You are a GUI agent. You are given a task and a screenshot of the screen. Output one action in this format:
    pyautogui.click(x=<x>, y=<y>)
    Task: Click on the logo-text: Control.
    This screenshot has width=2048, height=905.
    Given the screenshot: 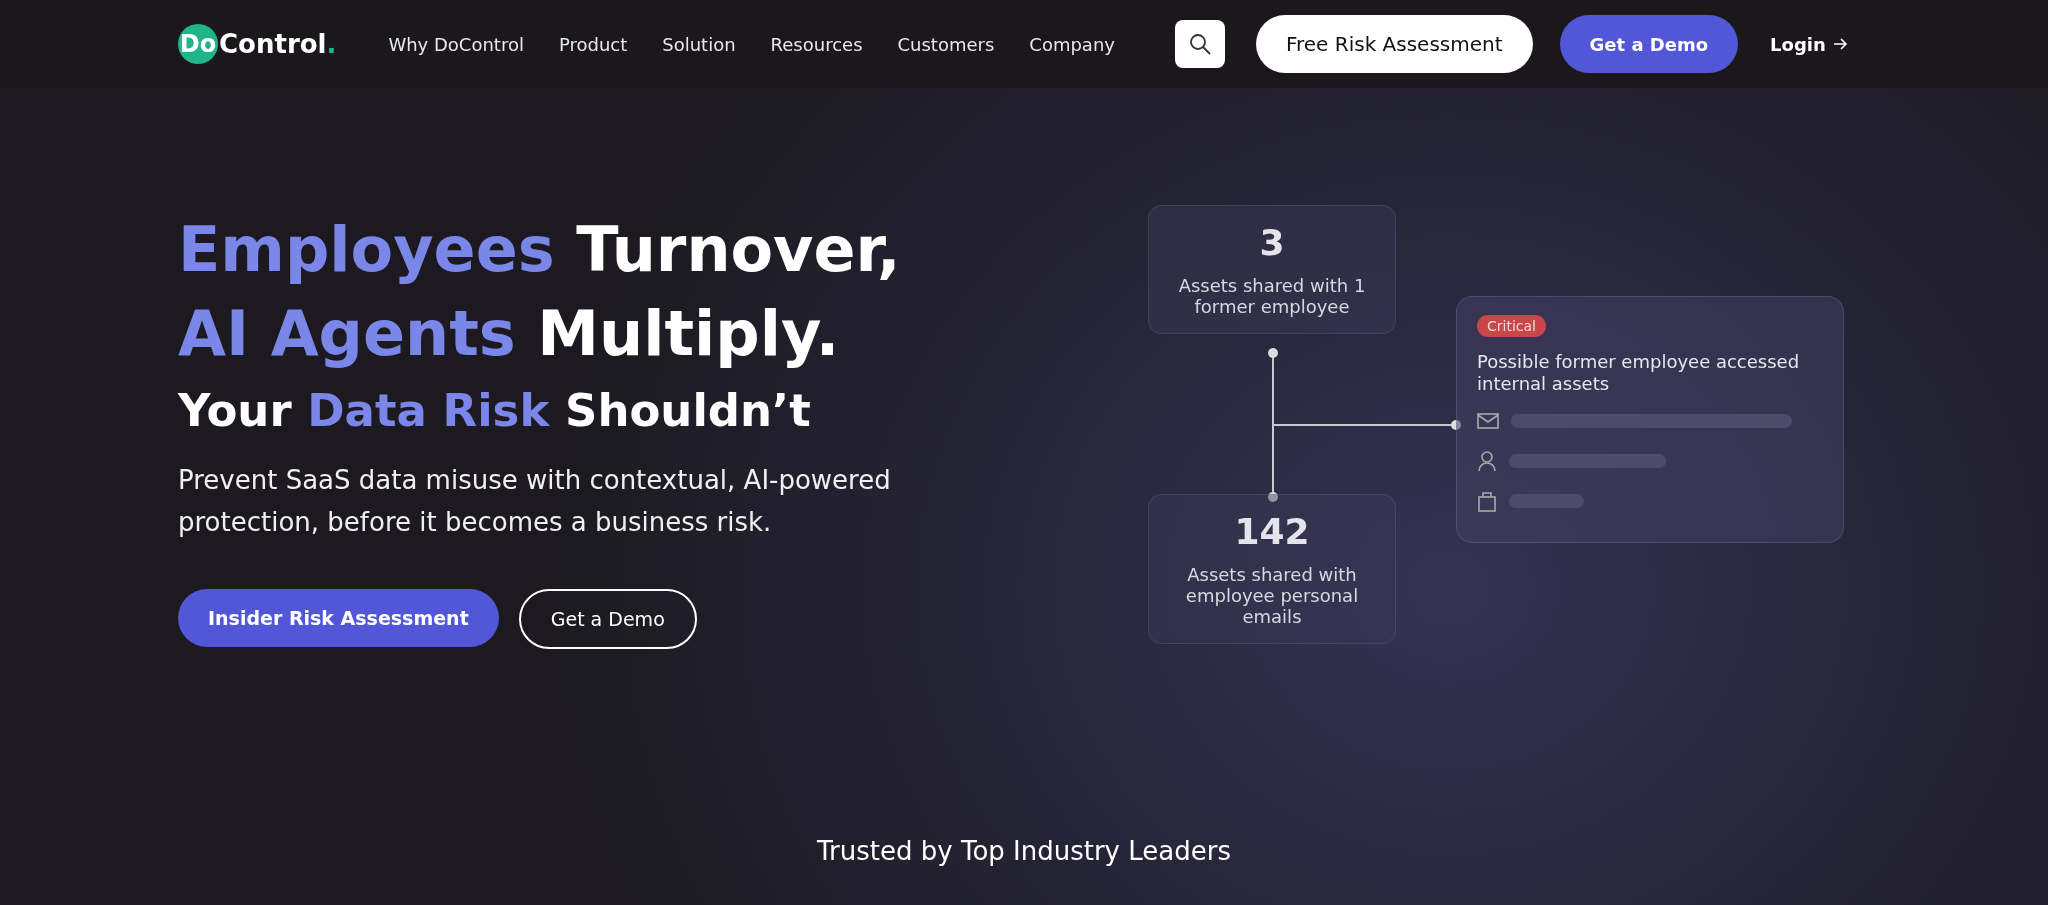 What is the action you would take?
    pyautogui.click(x=278, y=44)
    